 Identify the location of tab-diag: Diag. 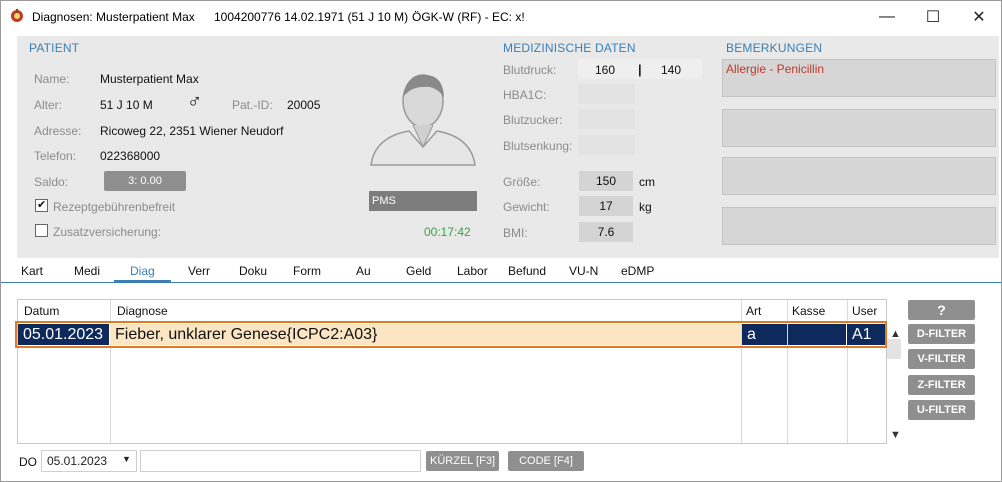
(142, 271).